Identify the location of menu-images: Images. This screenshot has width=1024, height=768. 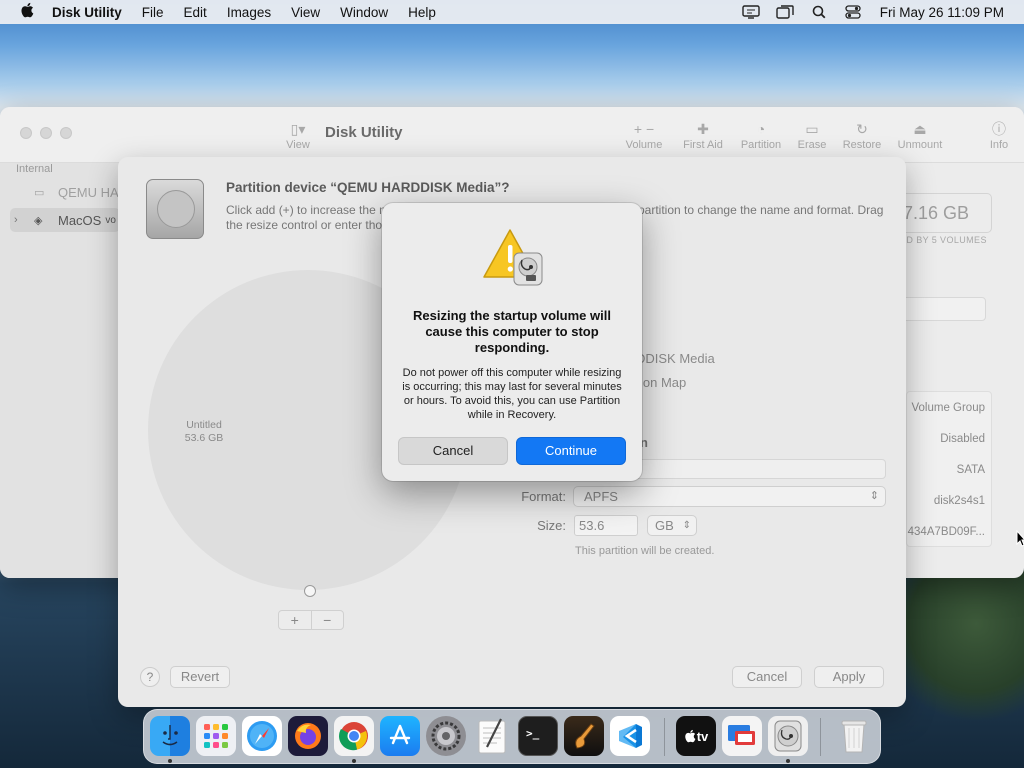
(249, 12).